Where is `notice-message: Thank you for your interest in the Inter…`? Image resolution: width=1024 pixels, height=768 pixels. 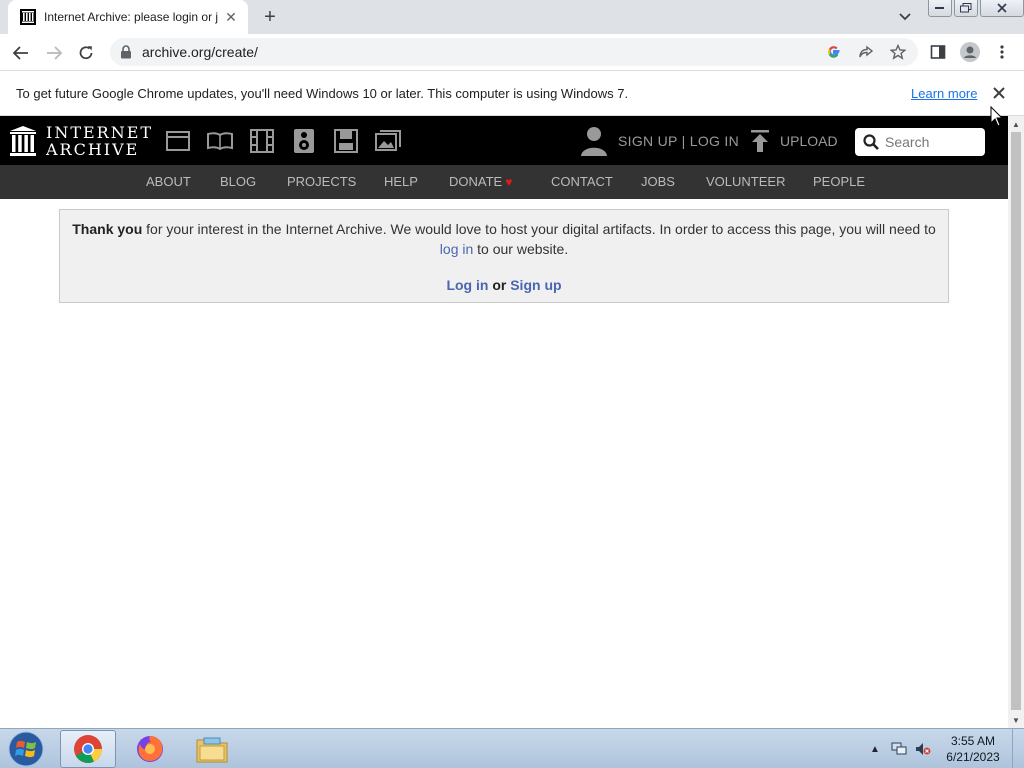
notice-message: Thank you for your interest in the Inter… is located at coordinates (504, 239).